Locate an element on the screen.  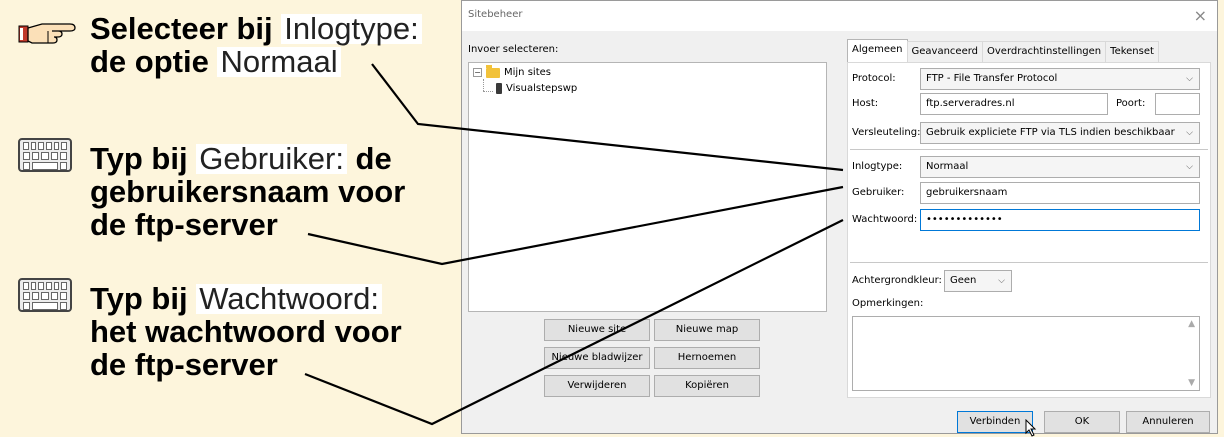
close-icon: × is located at coordinates (1200, 15).